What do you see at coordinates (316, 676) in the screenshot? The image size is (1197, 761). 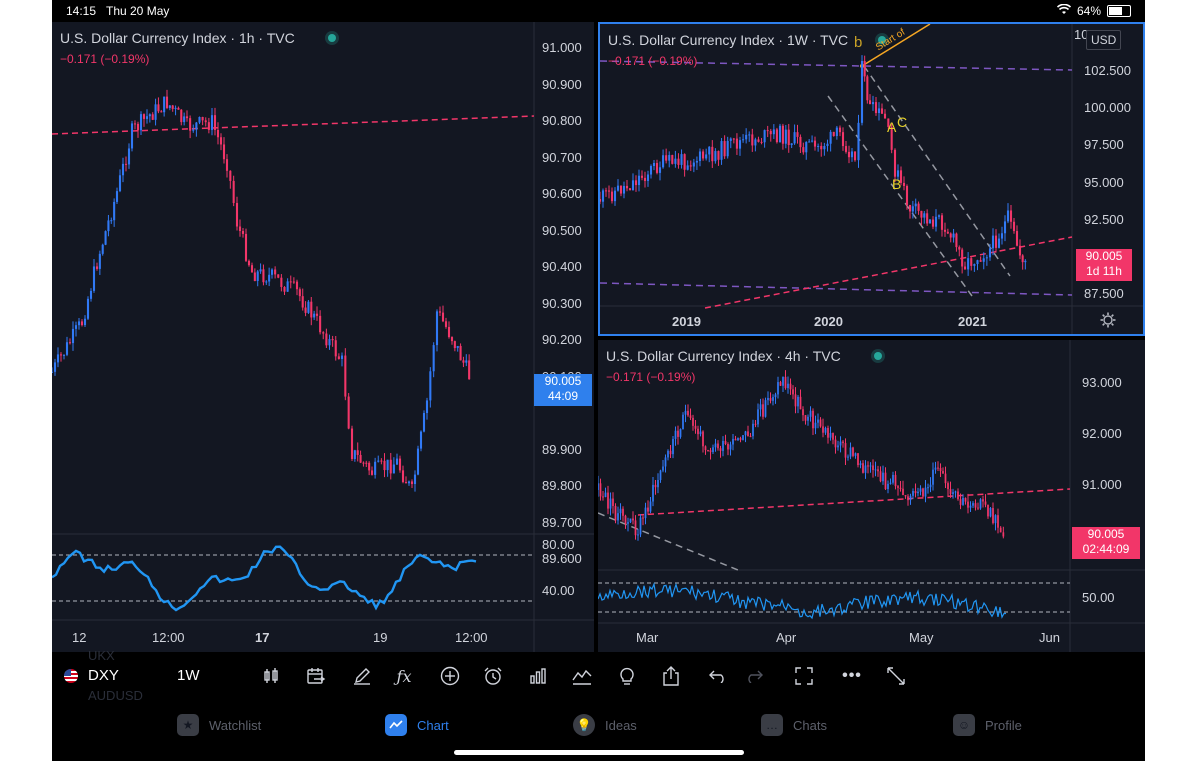 I see `compare-calendar-icon` at bounding box center [316, 676].